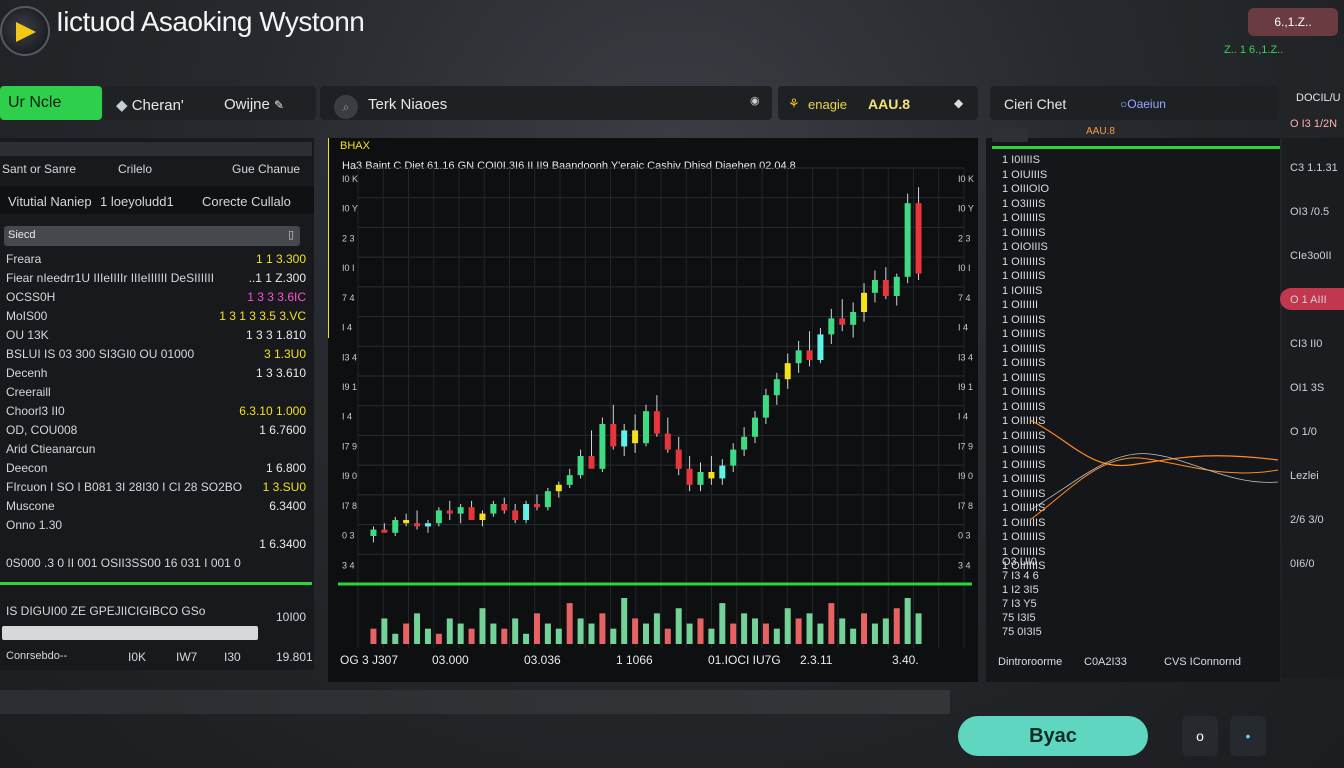  I want to click on watchlist-row-value: 1 3 3 1.810, so click(275, 335).